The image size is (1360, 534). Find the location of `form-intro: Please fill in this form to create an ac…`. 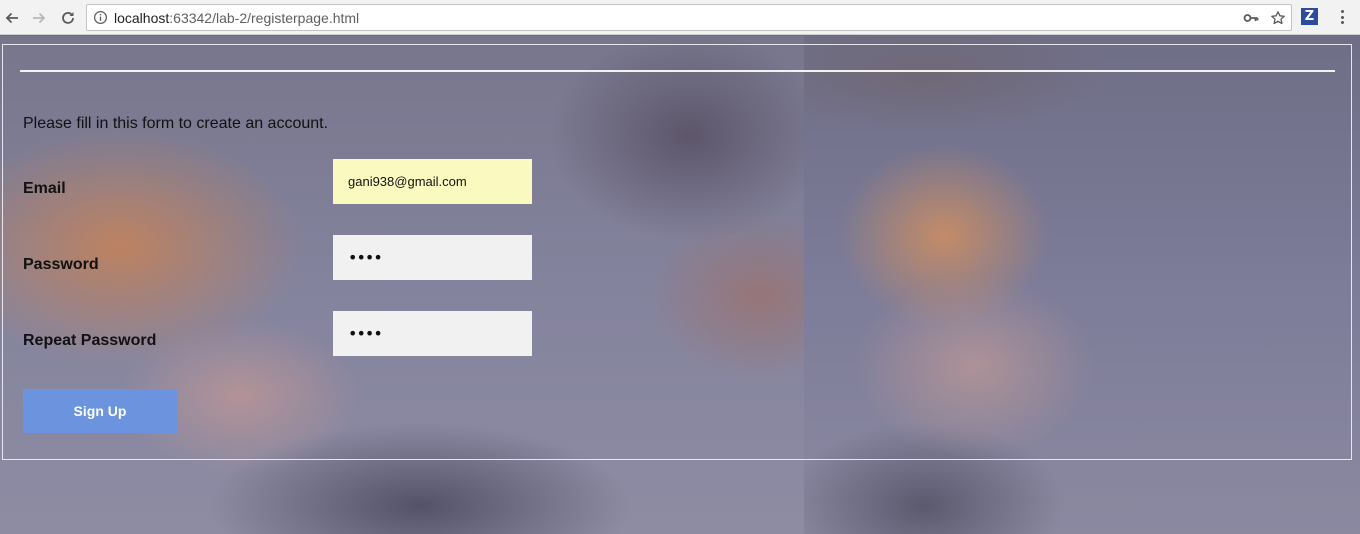

form-intro: Please fill in this form to create an ac… is located at coordinates (176, 123).